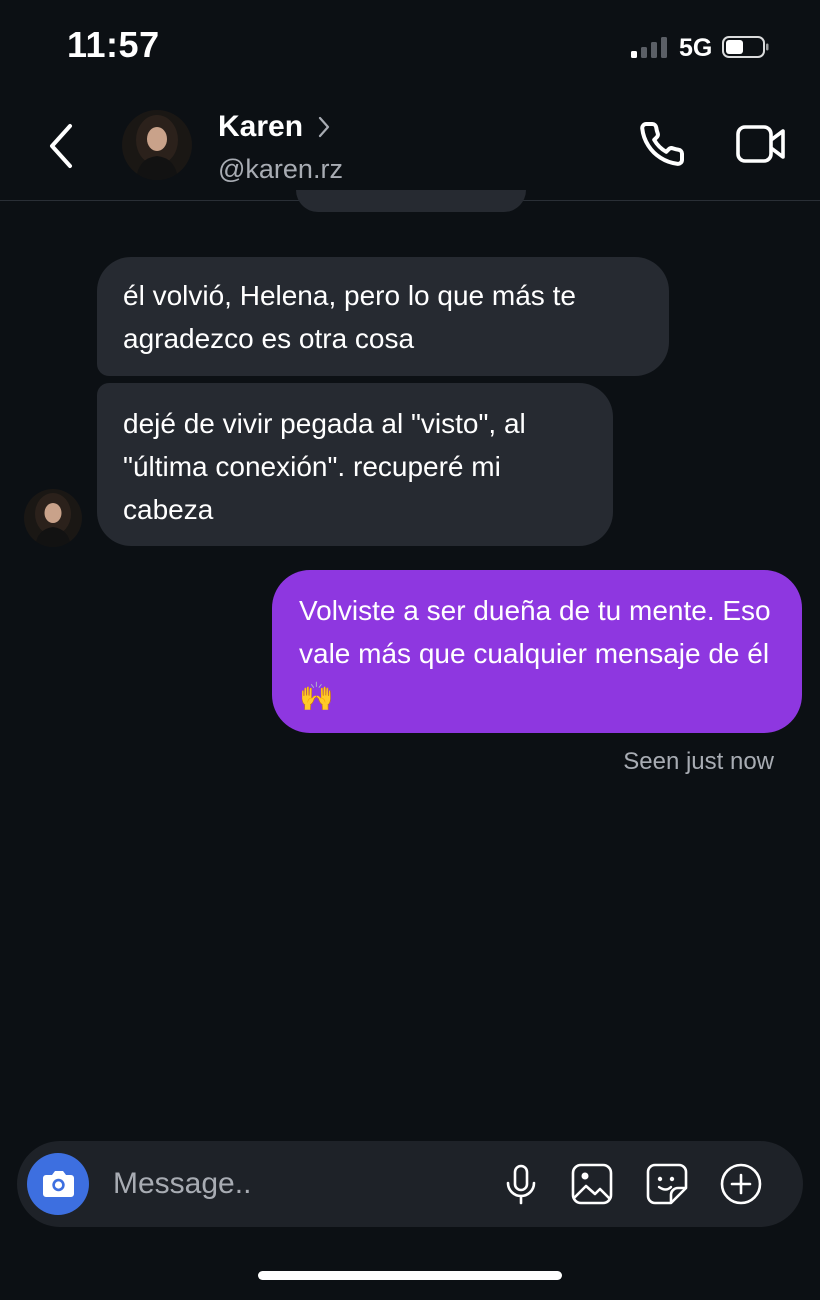 The image size is (820, 1300). What do you see at coordinates (662, 144) in the screenshot?
I see `phone-icon` at bounding box center [662, 144].